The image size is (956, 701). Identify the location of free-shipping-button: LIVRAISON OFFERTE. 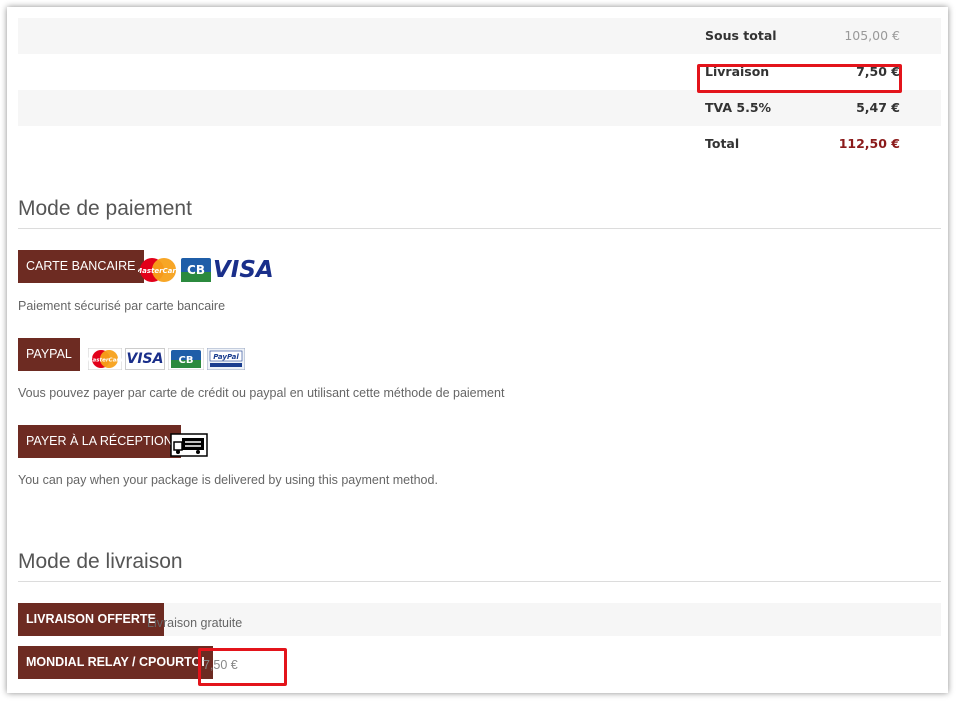
(91, 619).